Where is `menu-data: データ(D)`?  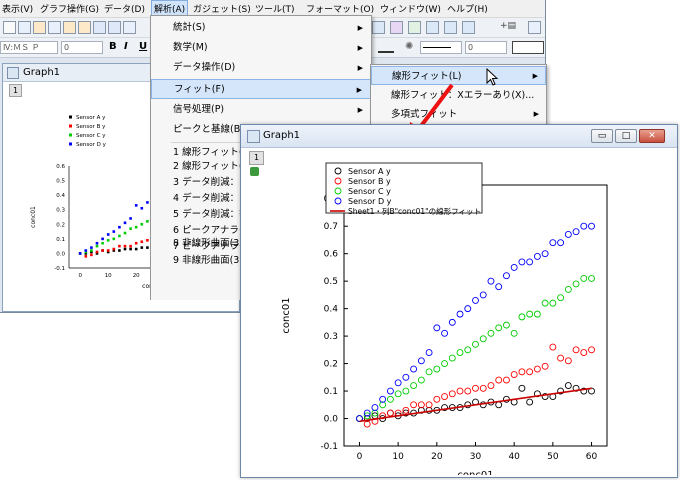 menu-data: データ(D) is located at coordinates (124, 8).